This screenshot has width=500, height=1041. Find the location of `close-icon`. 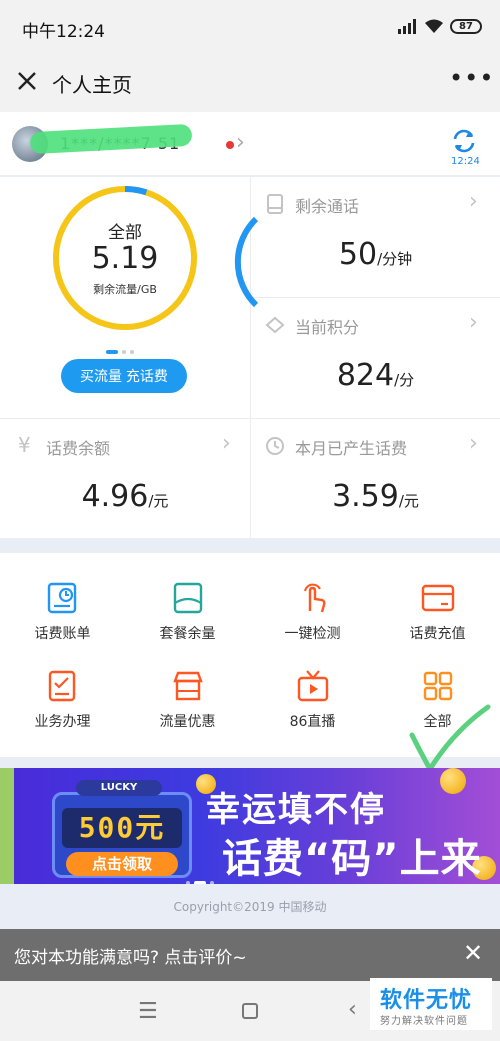

close-icon is located at coordinates (27, 81).